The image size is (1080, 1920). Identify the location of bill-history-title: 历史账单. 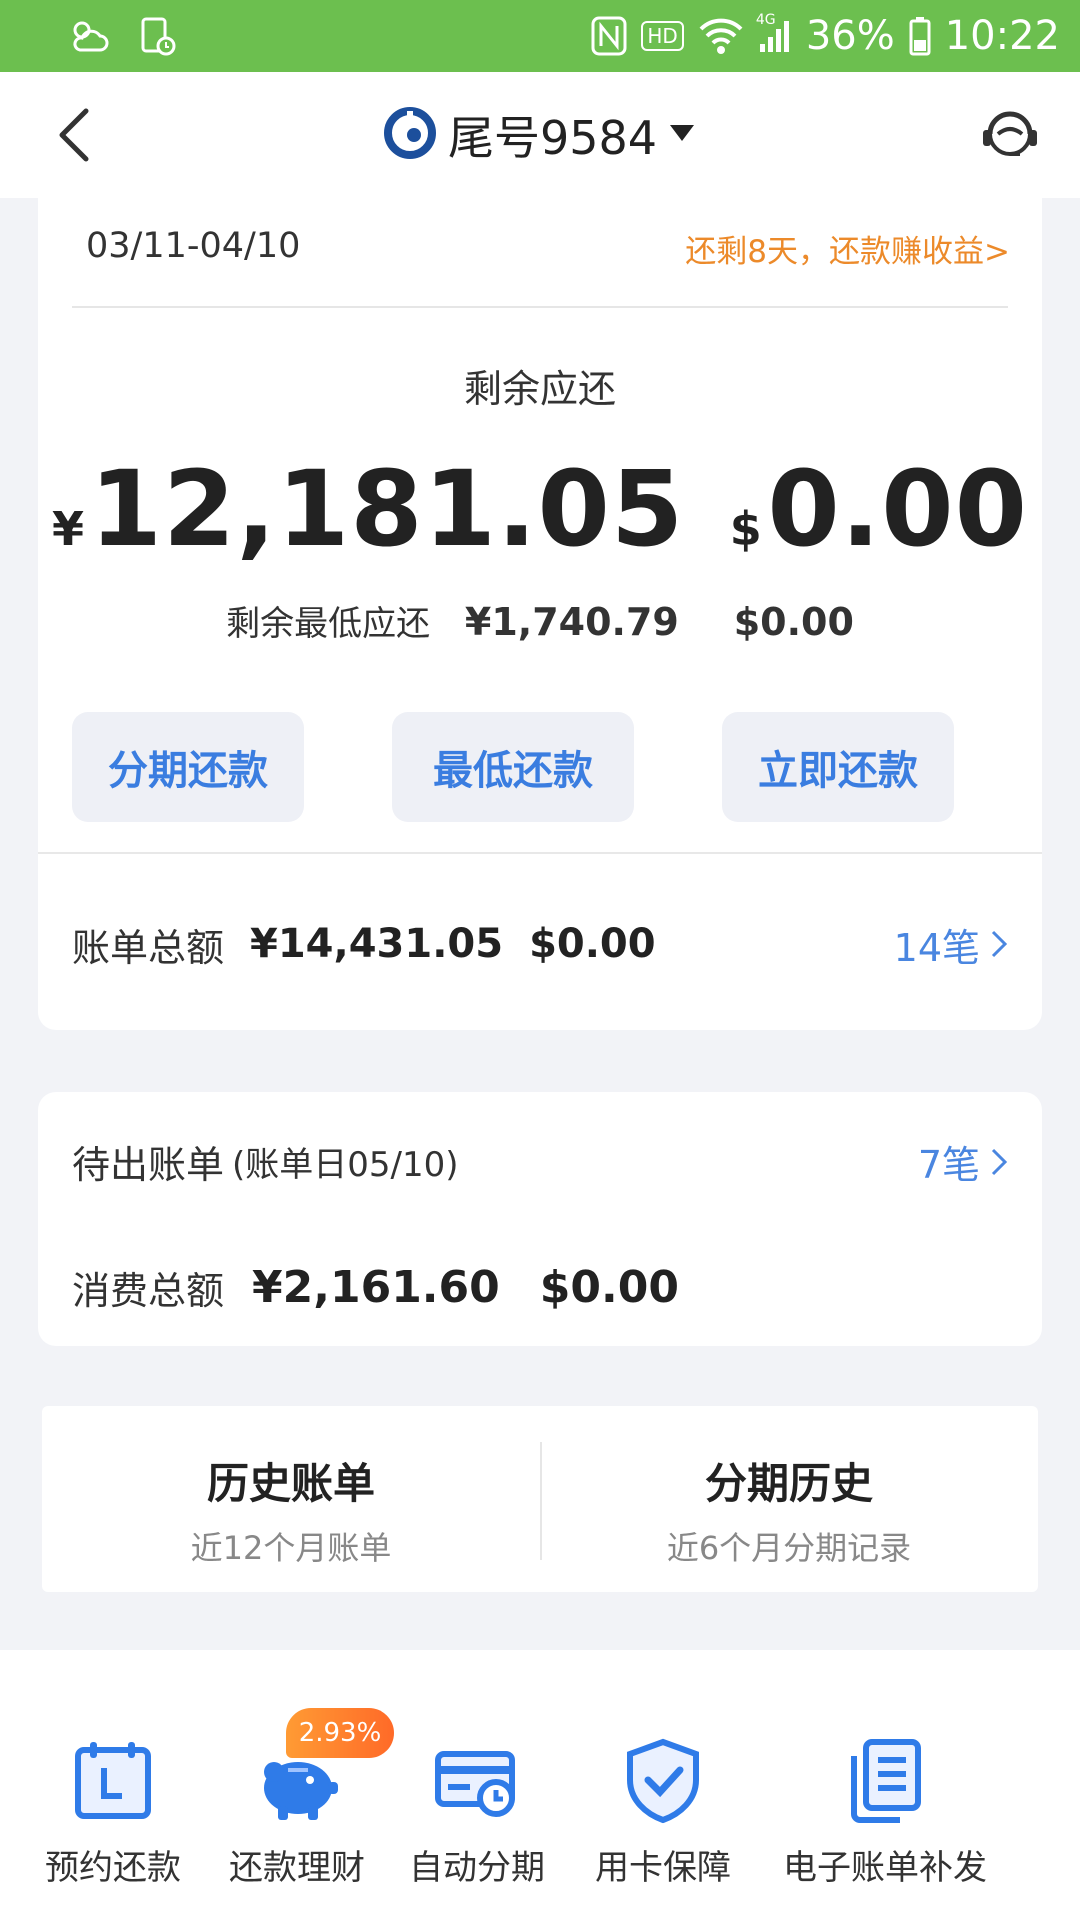
(290, 1483).